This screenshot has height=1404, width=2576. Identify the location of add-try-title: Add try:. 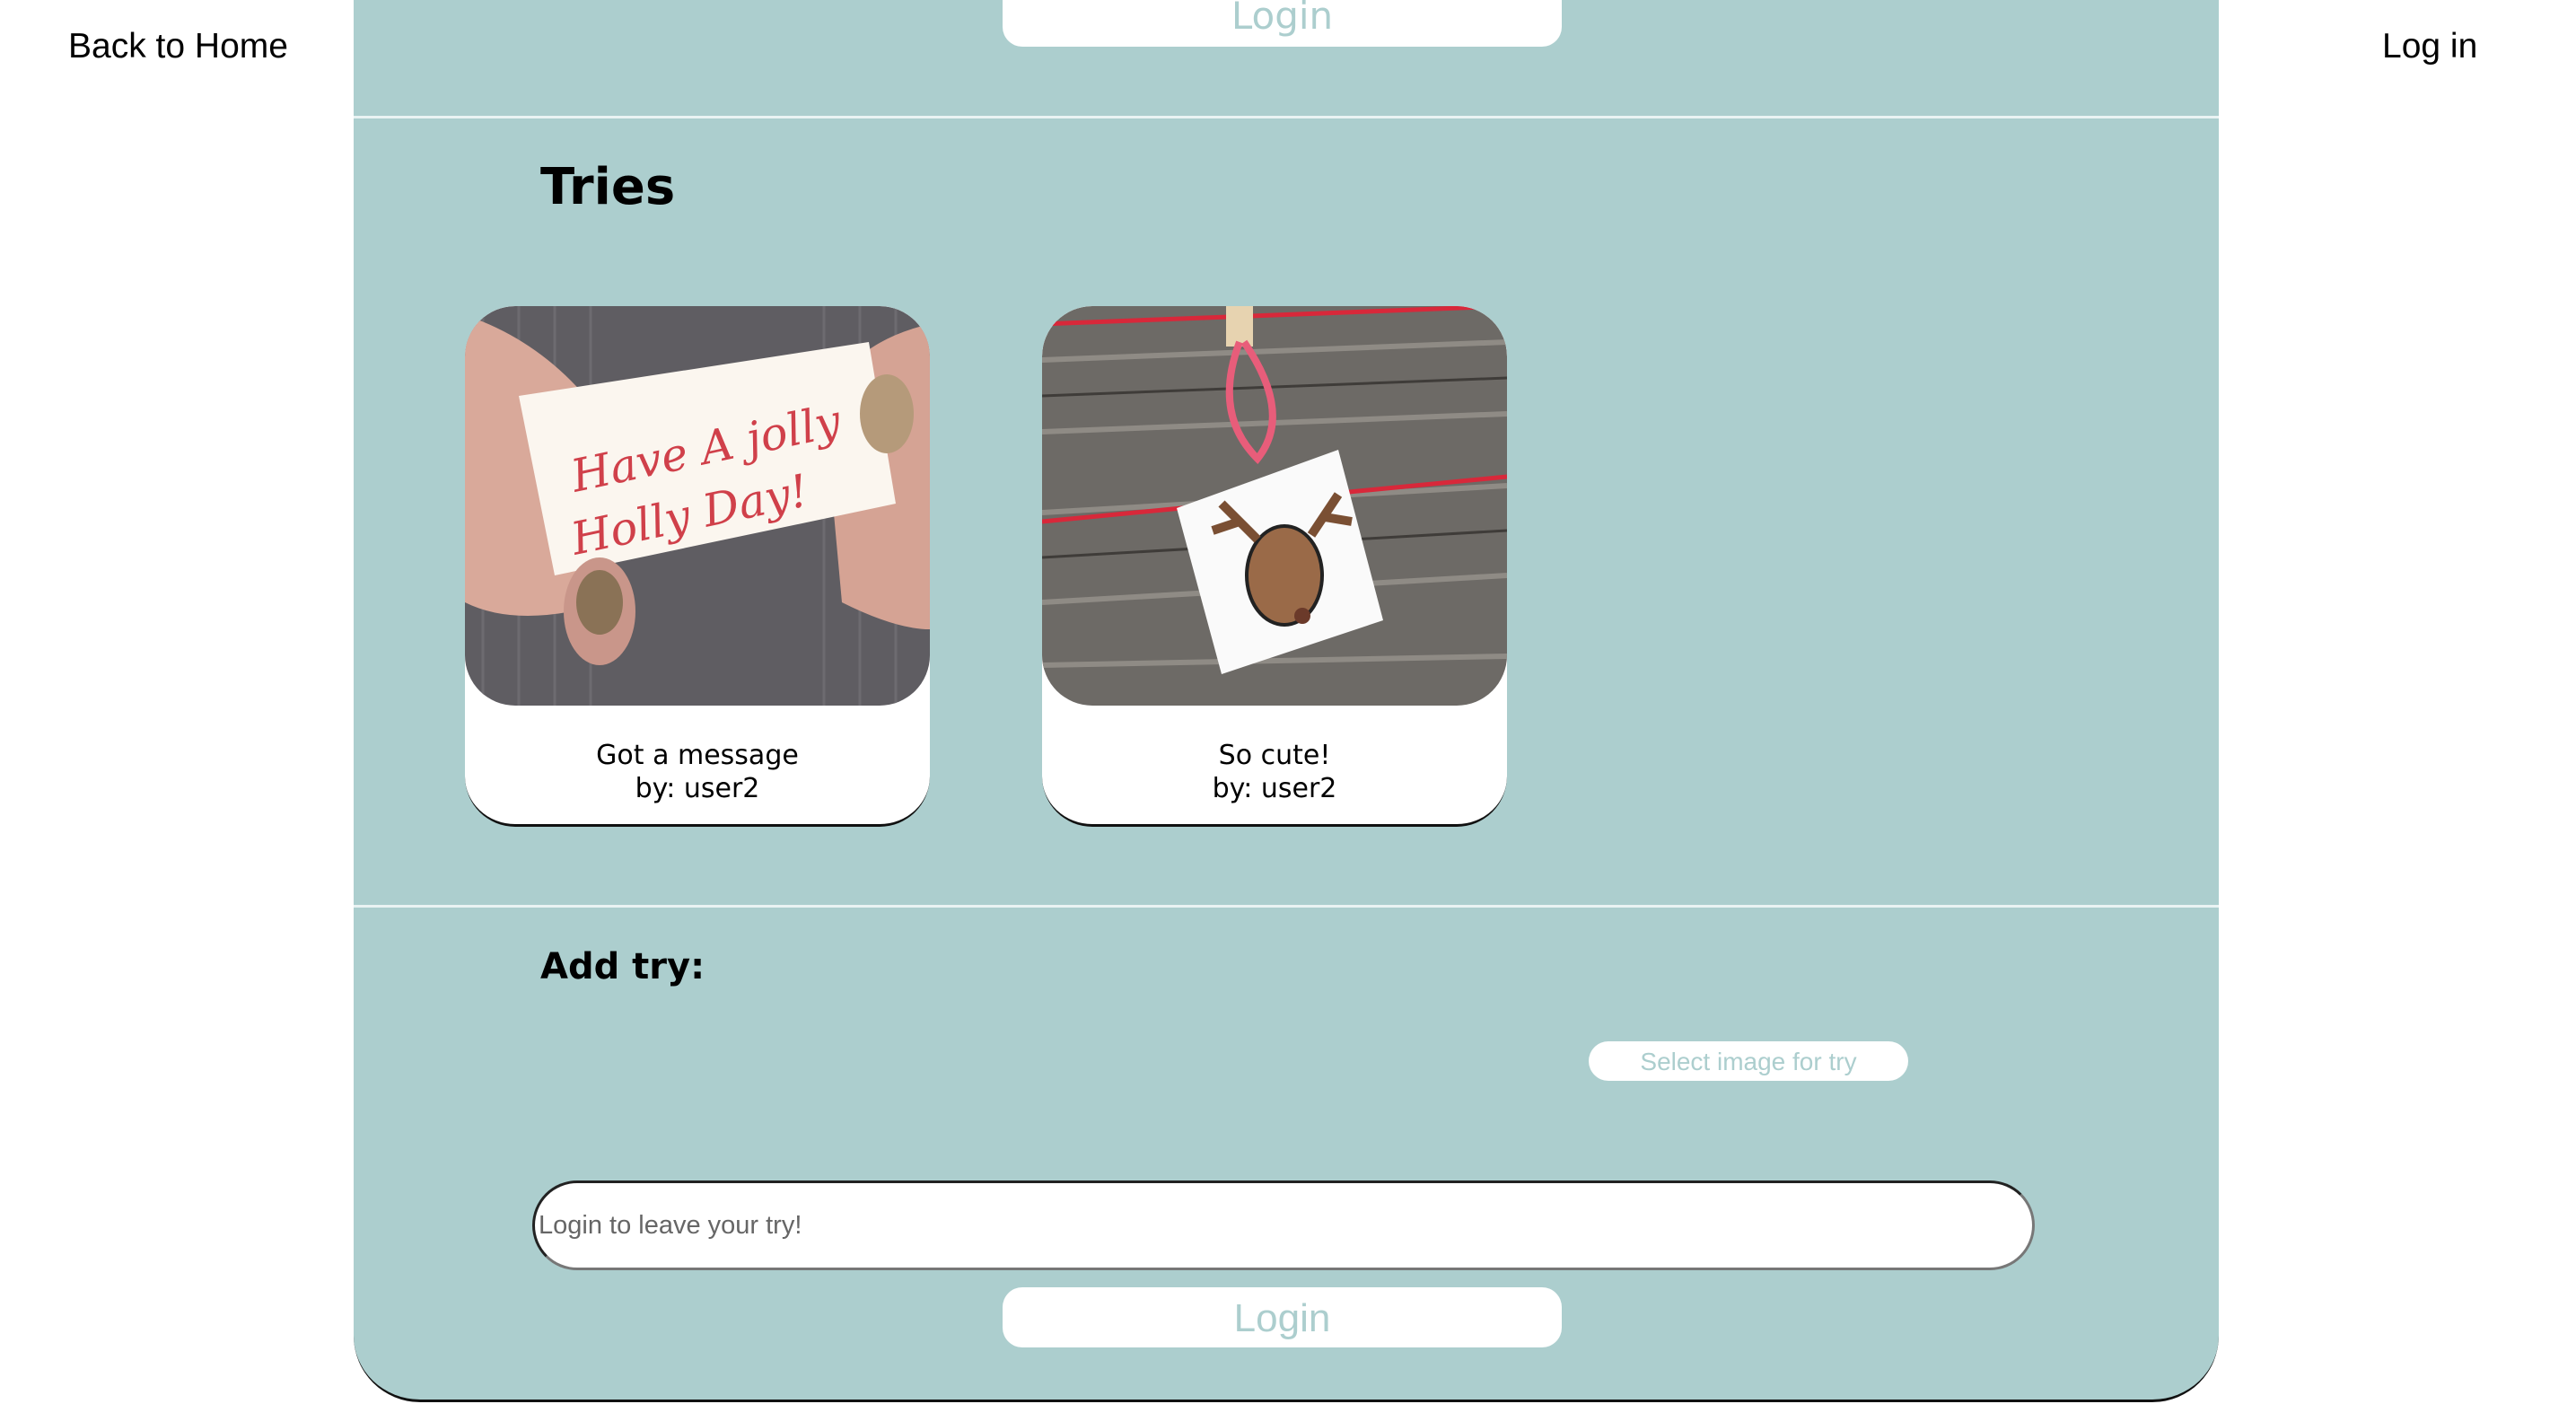
(622, 966).